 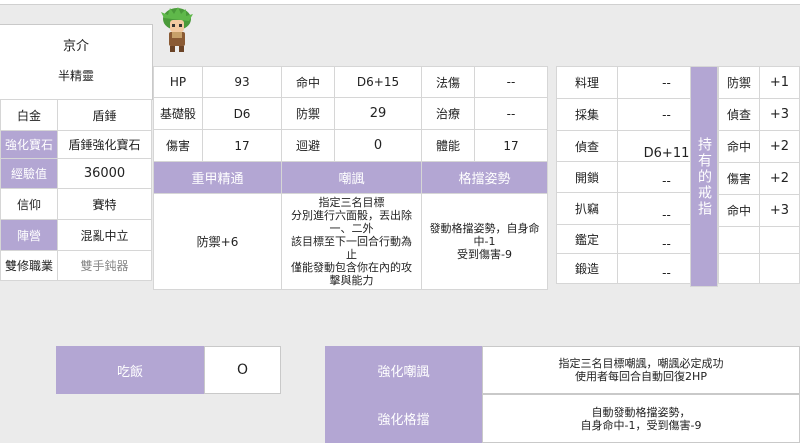 I want to click on rings-table: 防禦 +1 偵查 +3 命中 +2 傷害 +2 命中 +3, so click(x=759, y=175).